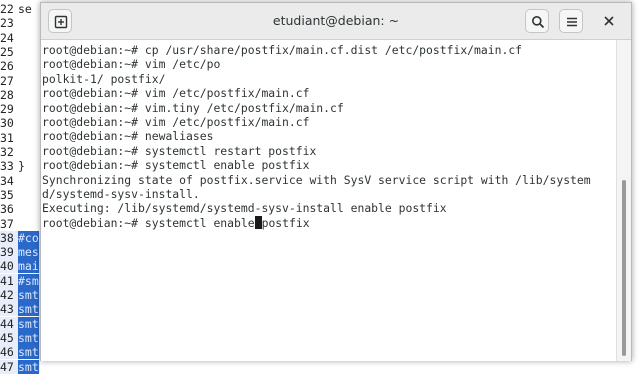  What do you see at coordinates (7, 266) in the screenshot?
I see `line-number: 40` at bounding box center [7, 266].